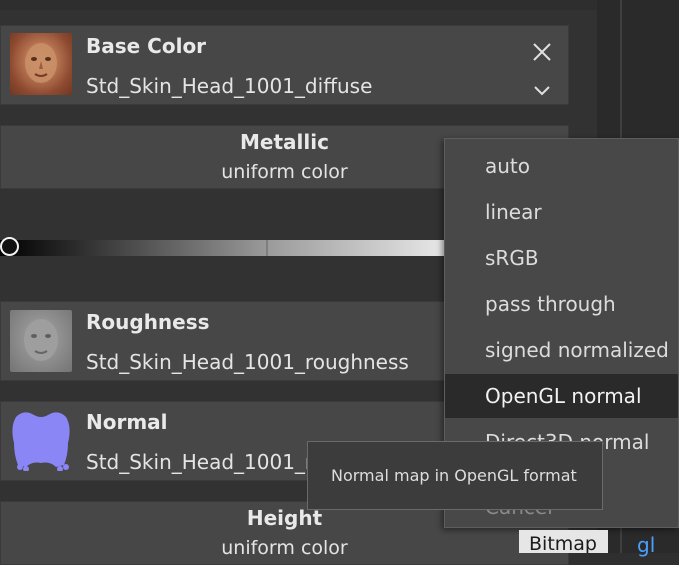  I want to click on roughness-title: Roughness, so click(148, 322).